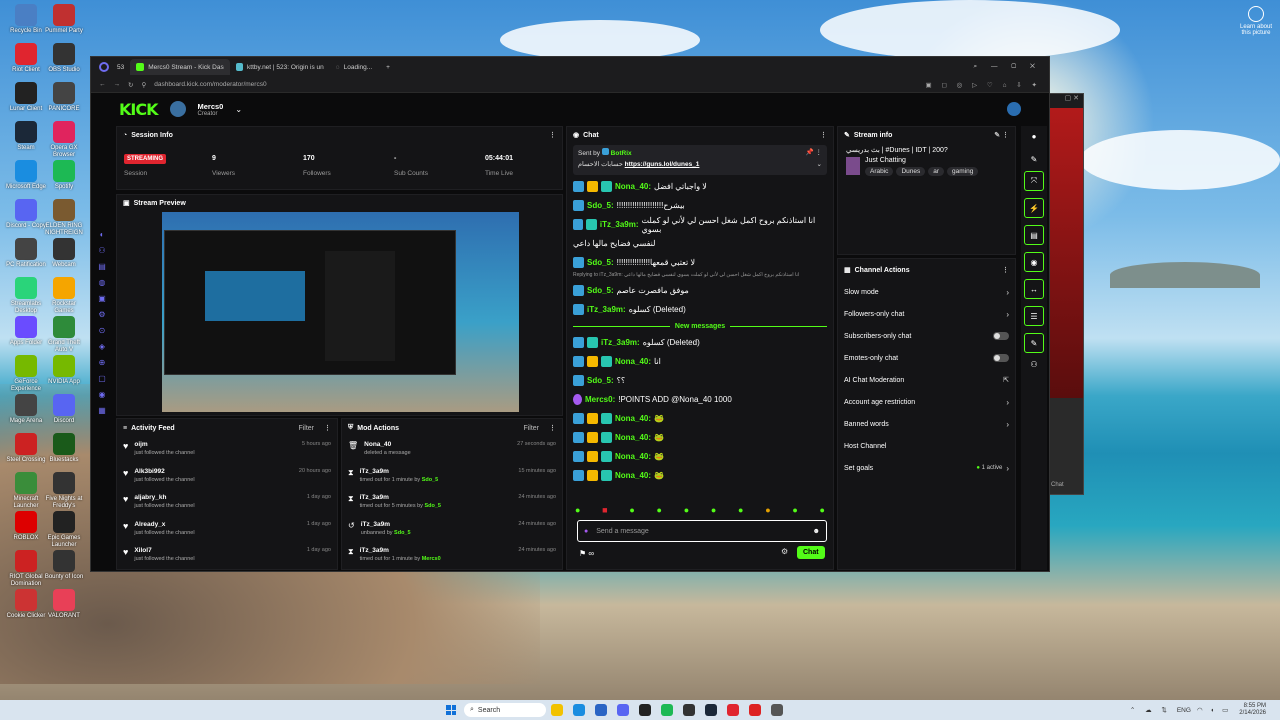  Describe the element at coordinates (700, 342) in the screenshot. I see `chat-message: iTz_3a9m: كسلوه (Deleted)` at that location.